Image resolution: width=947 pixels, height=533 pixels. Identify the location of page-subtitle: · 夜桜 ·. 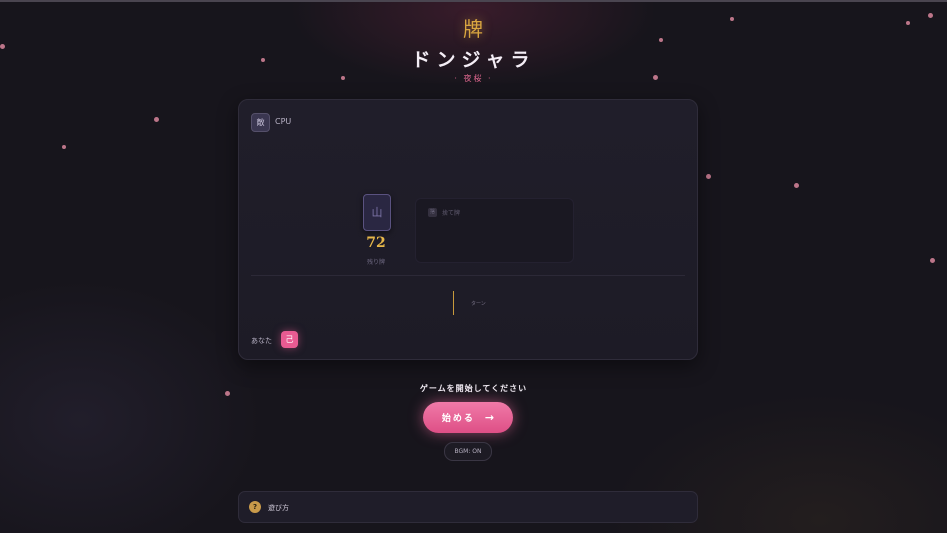
(473, 78).